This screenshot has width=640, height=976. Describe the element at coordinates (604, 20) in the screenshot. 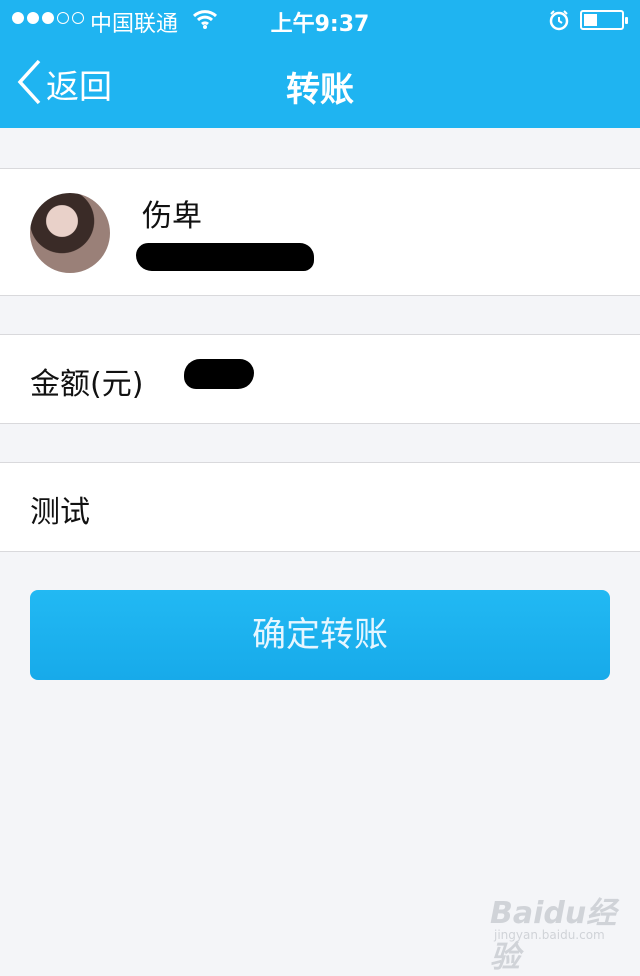

I see `battery-icon` at that location.